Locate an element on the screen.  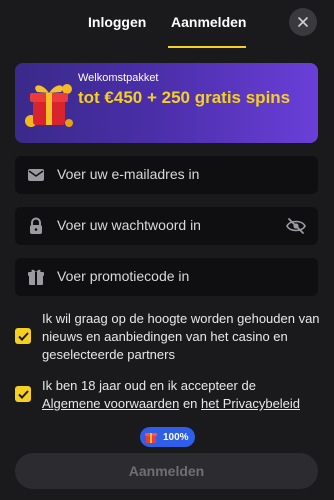
banner-title: Welkomstpakket is located at coordinates (118, 78).